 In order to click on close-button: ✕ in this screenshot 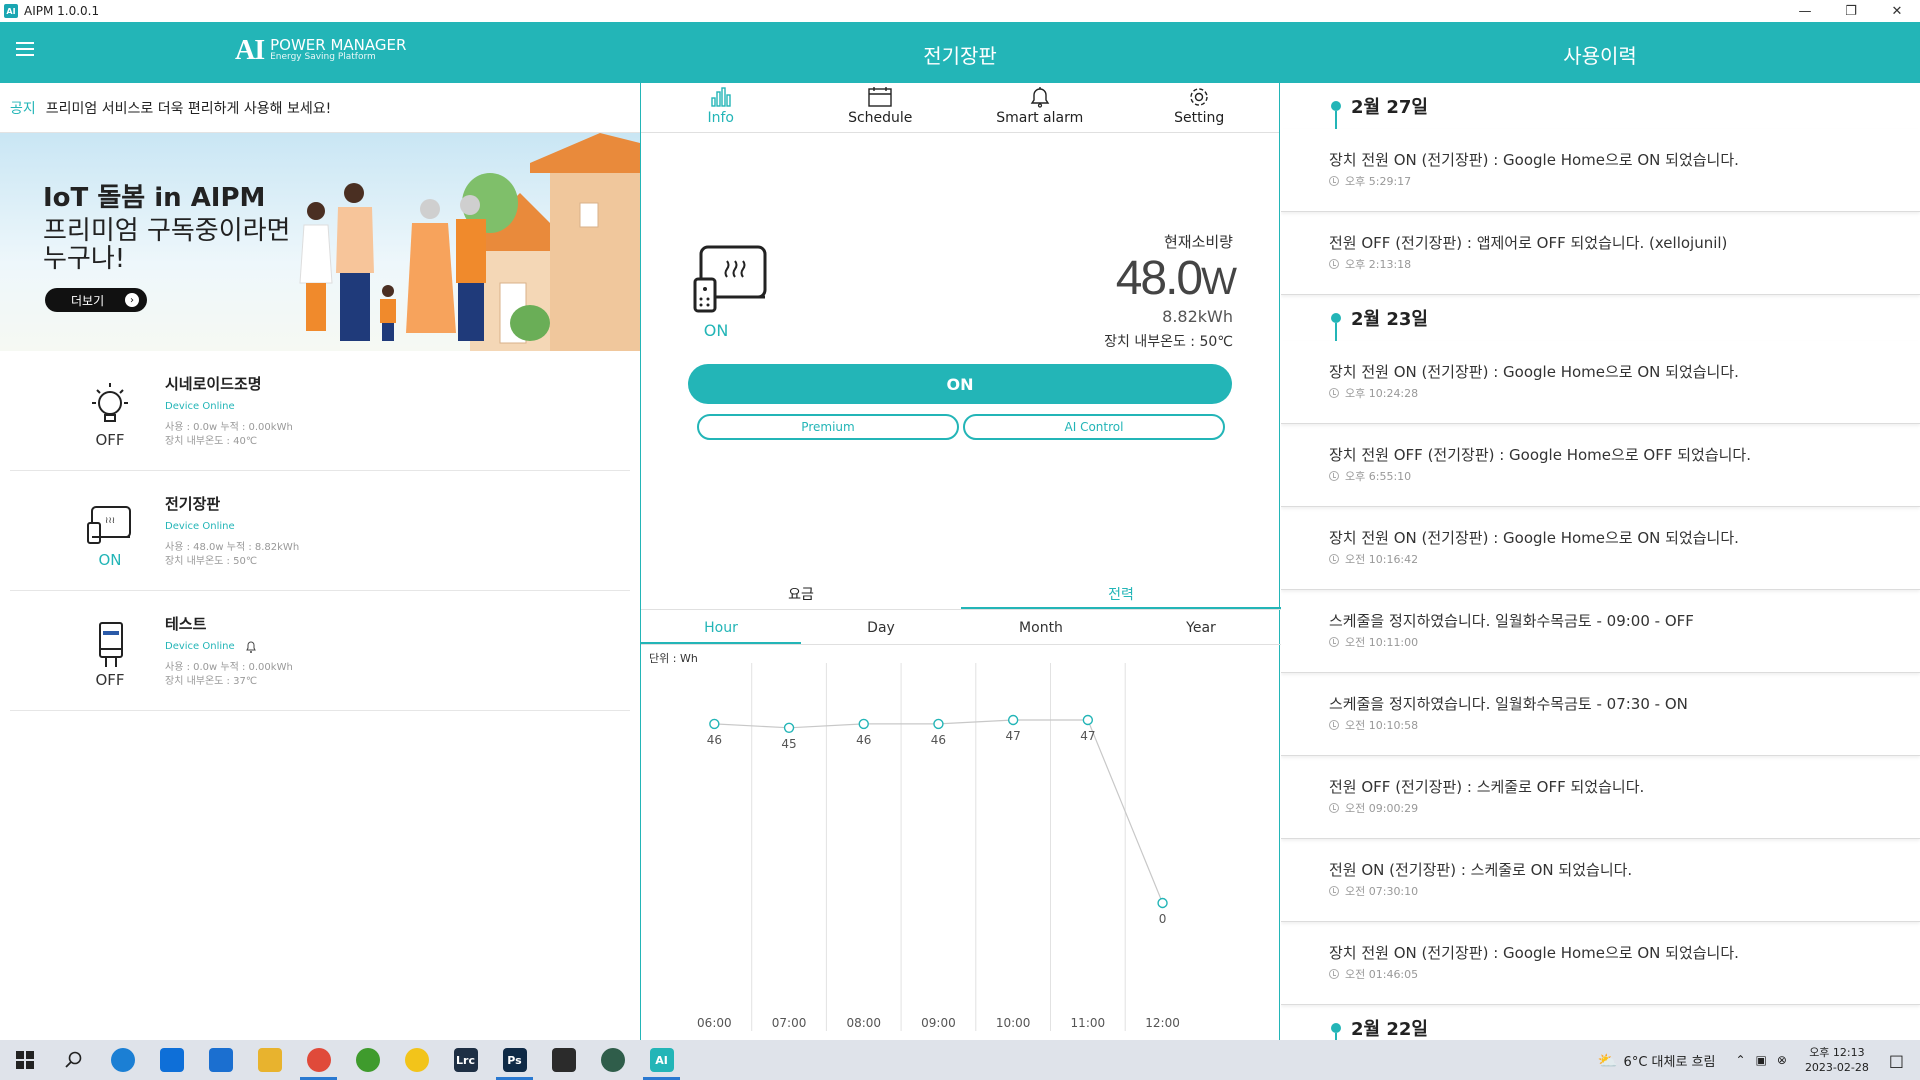, I will do `click(1897, 11)`.